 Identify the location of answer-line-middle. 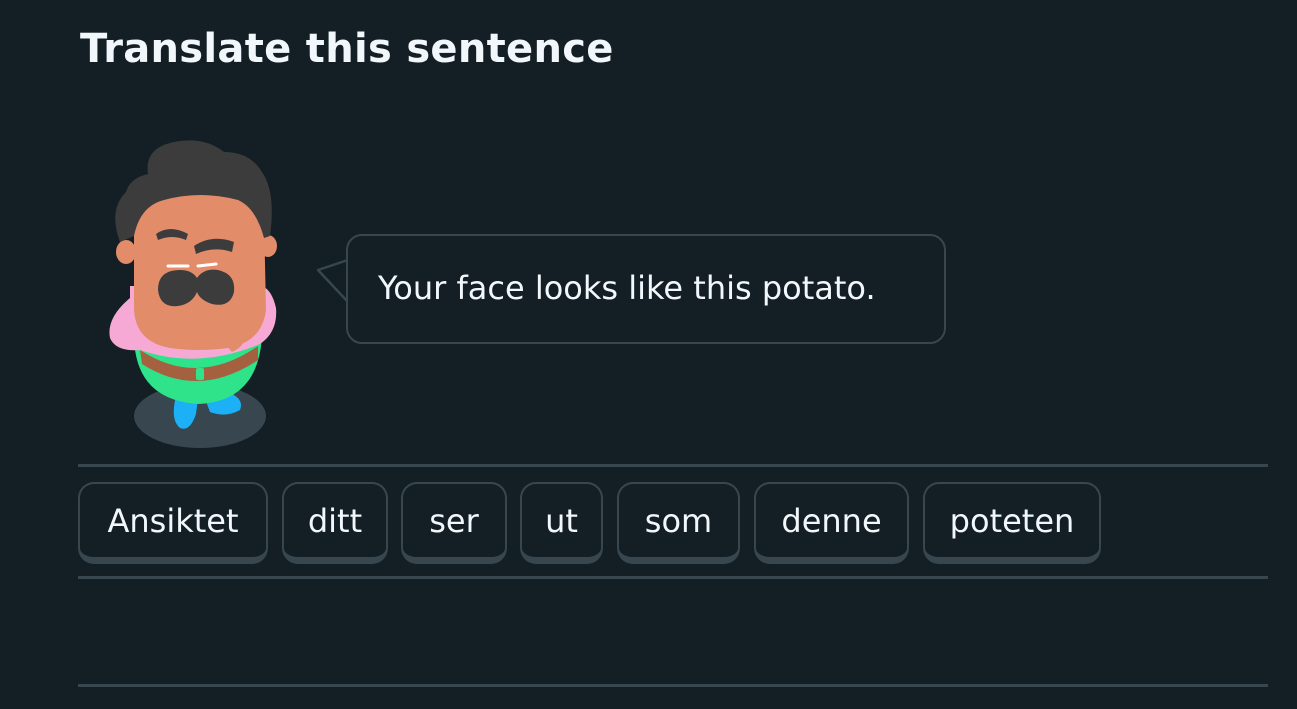
(673, 577).